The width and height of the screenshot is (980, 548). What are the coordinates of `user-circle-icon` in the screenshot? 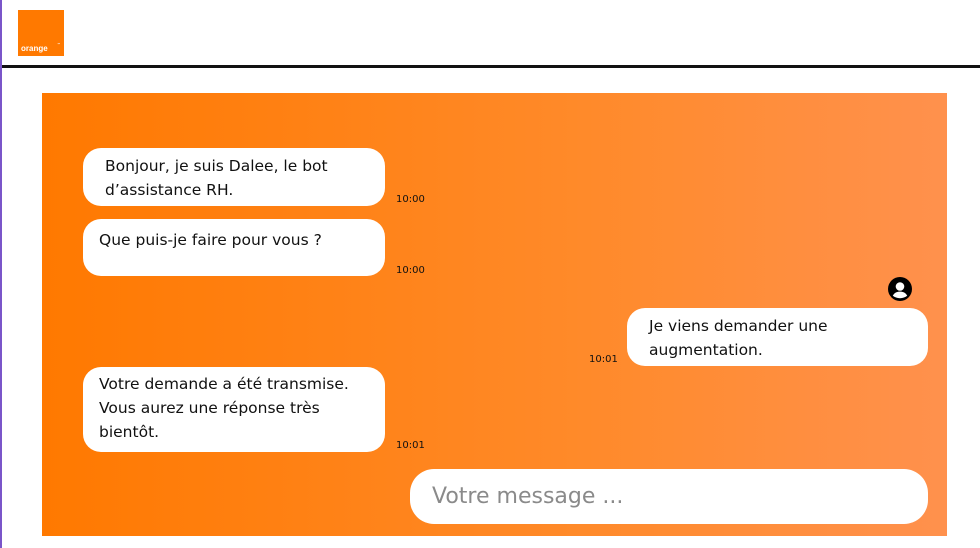 It's located at (900, 289).